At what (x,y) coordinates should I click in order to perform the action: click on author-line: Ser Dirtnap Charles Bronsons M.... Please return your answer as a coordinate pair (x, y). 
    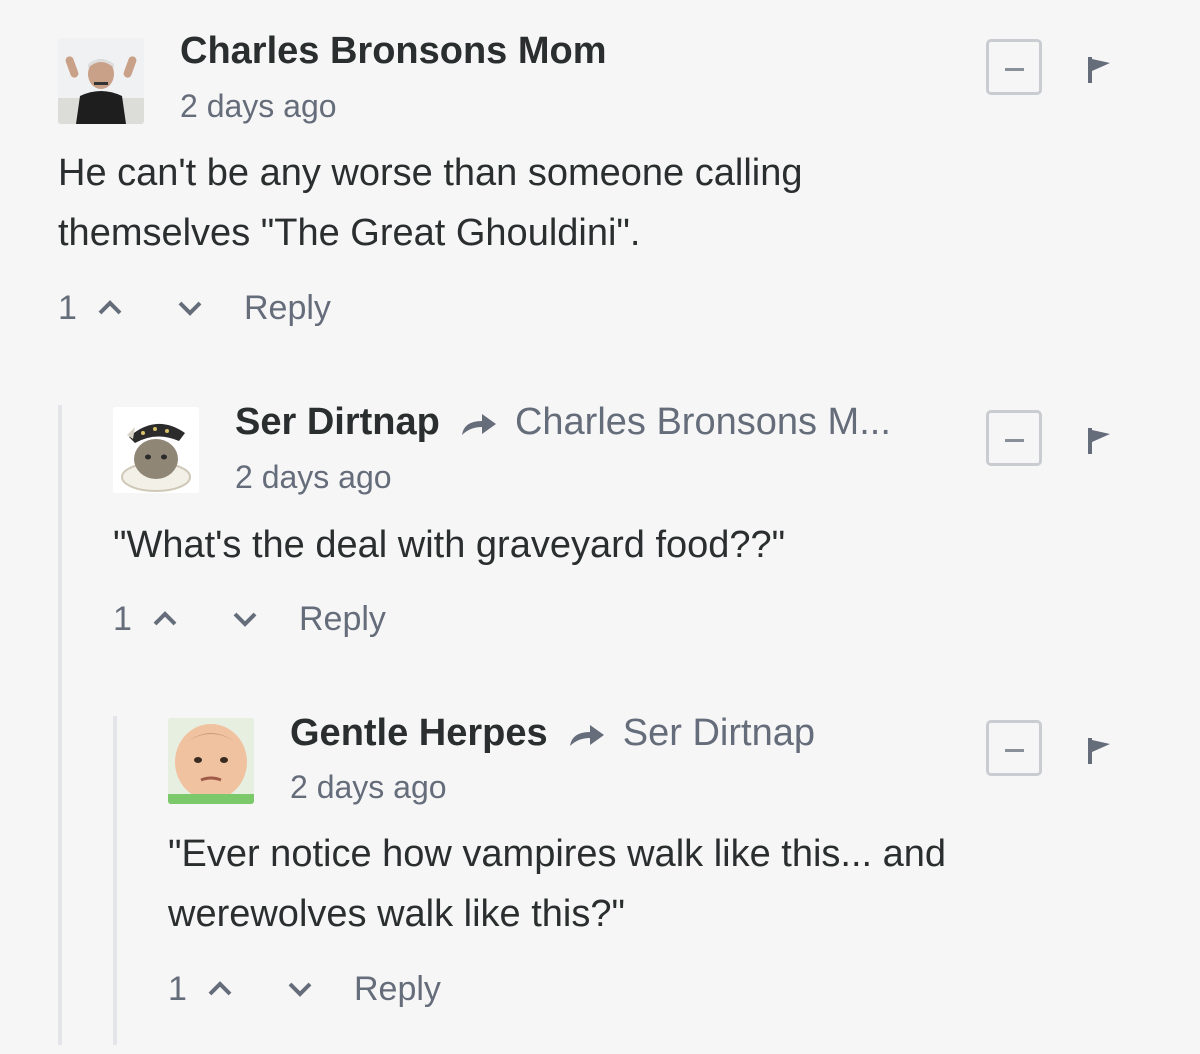
    Looking at the image, I should click on (563, 422).